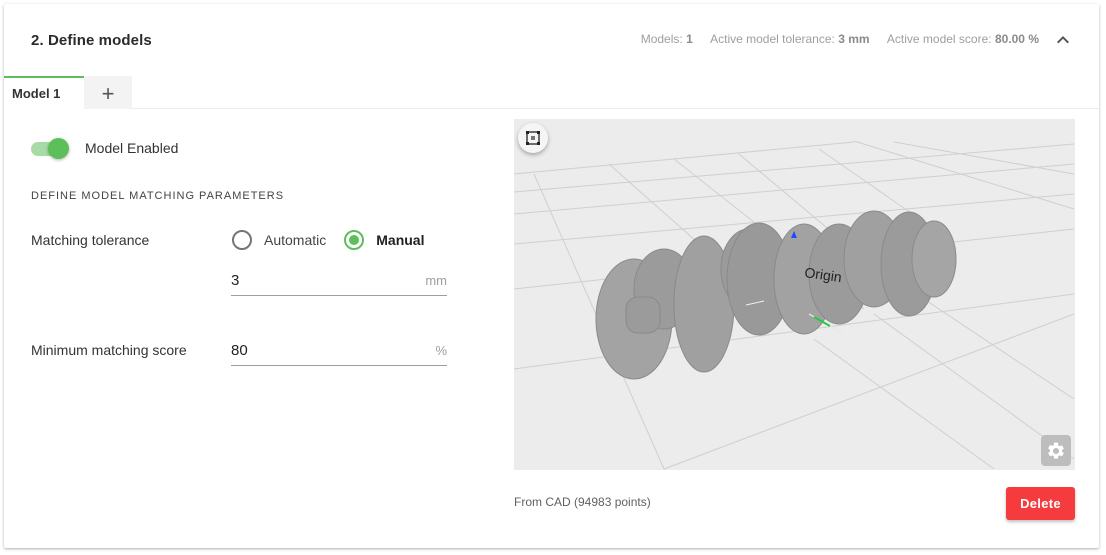  I want to click on score-input, so click(316, 350).